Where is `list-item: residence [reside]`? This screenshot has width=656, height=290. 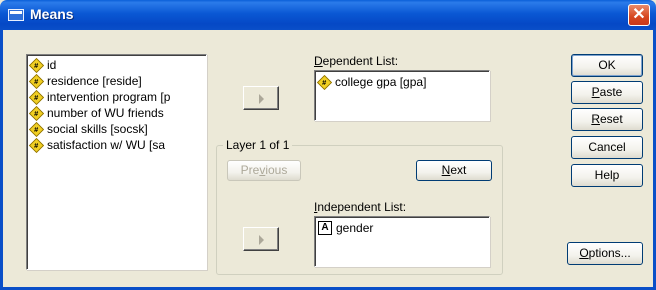
list-item: residence [reside] is located at coordinates (116, 81).